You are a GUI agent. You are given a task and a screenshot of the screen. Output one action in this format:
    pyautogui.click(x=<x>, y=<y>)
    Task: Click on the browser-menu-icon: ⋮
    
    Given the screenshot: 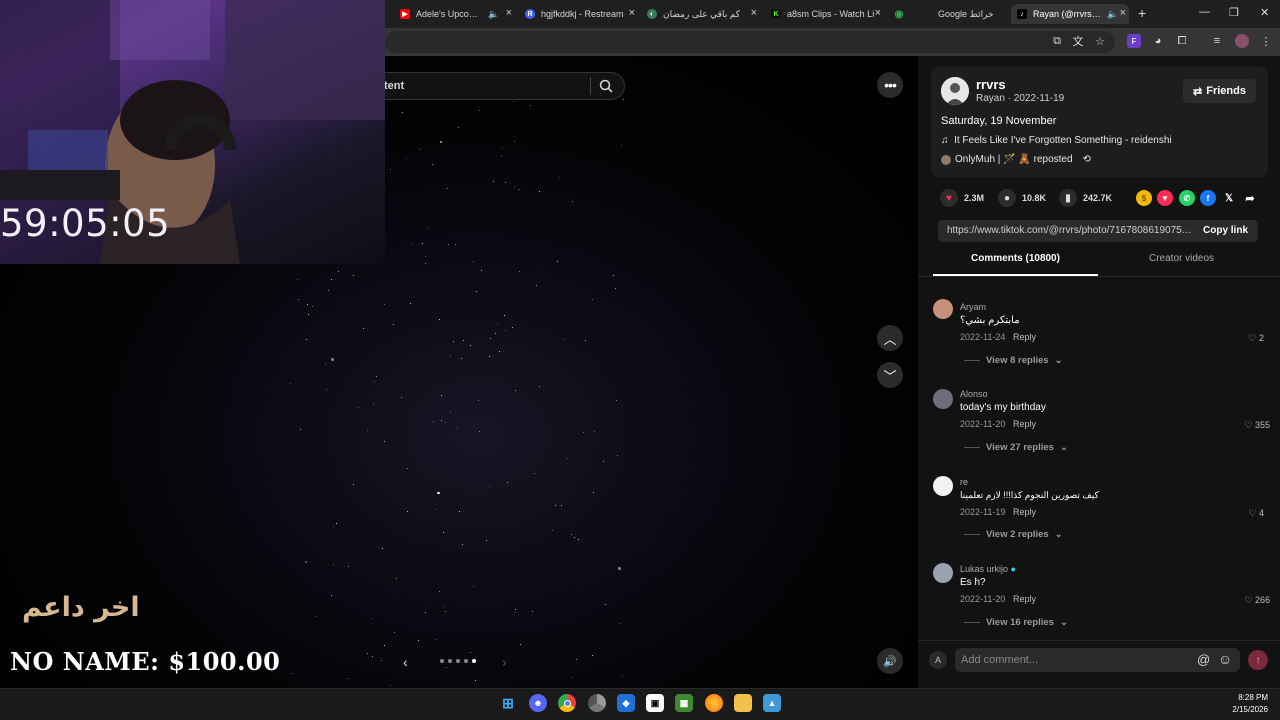 What is the action you would take?
    pyautogui.click(x=1266, y=41)
    